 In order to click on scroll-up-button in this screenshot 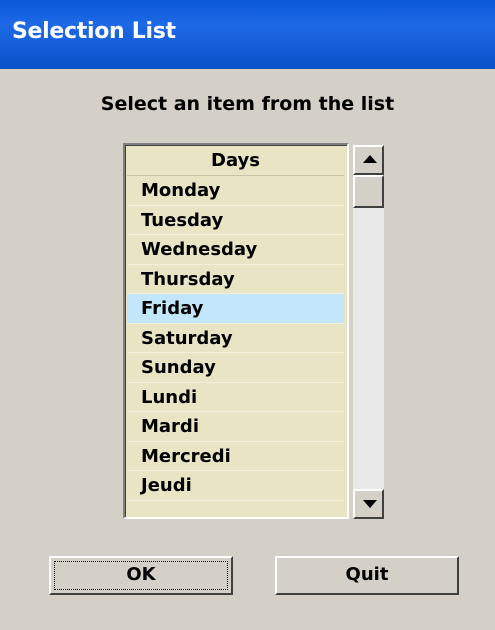, I will do `click(368, 160)`.